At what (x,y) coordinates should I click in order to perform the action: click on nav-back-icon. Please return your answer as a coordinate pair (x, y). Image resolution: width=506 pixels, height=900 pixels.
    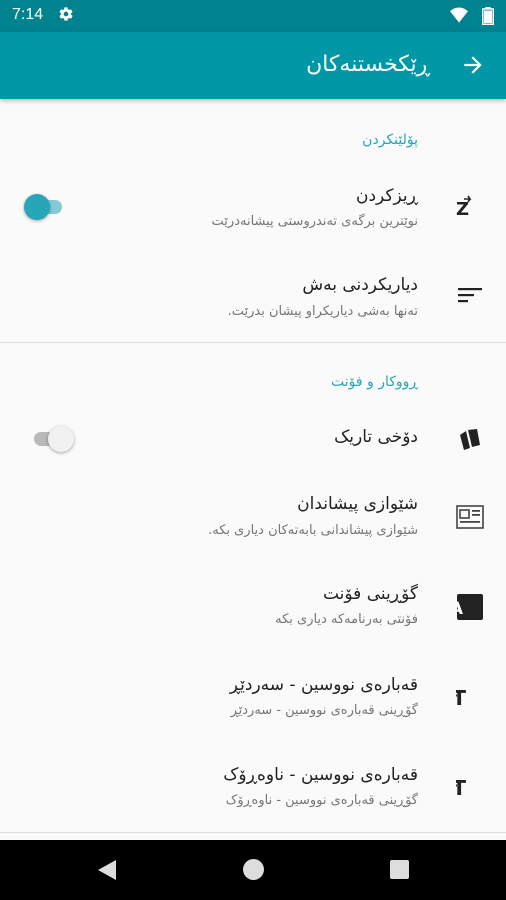
    Looking at the image, I should click on (107, 870).